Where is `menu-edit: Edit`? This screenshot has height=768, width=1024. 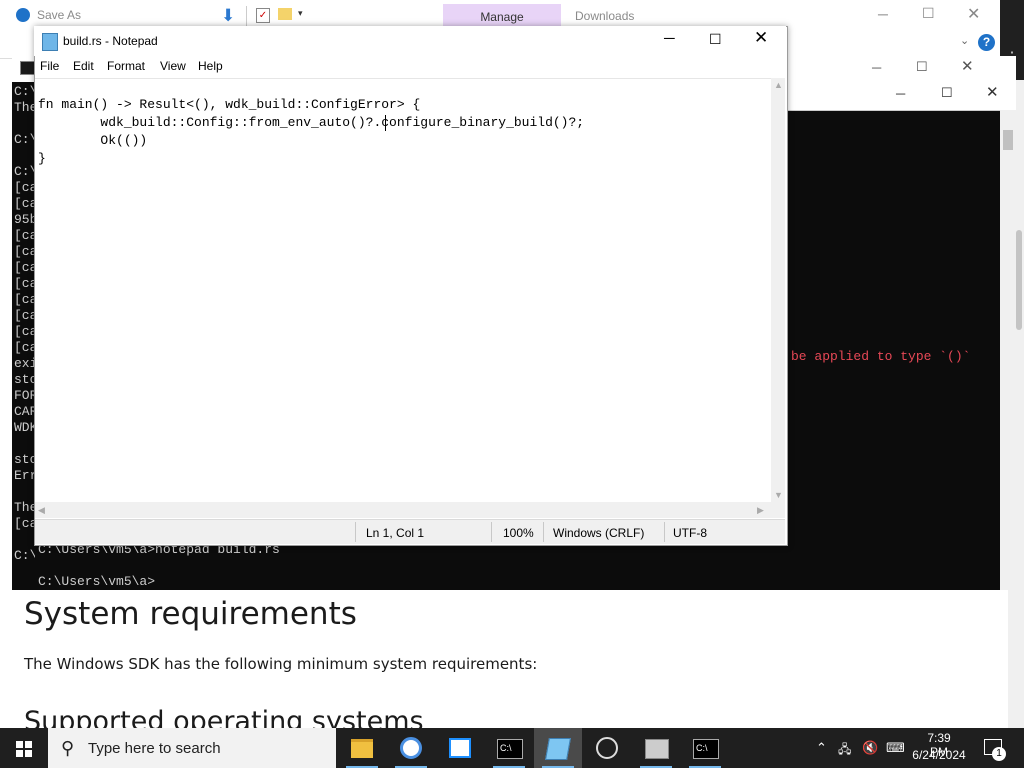
menu-edit: Edit is located at coordinates (83, 66).